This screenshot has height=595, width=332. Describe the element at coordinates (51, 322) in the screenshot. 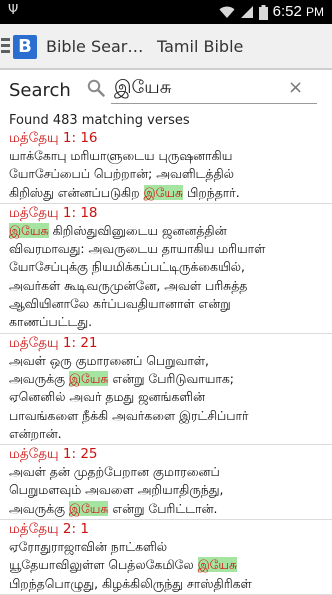

I see `verse-text: காணப்பட்டது.` at that location.